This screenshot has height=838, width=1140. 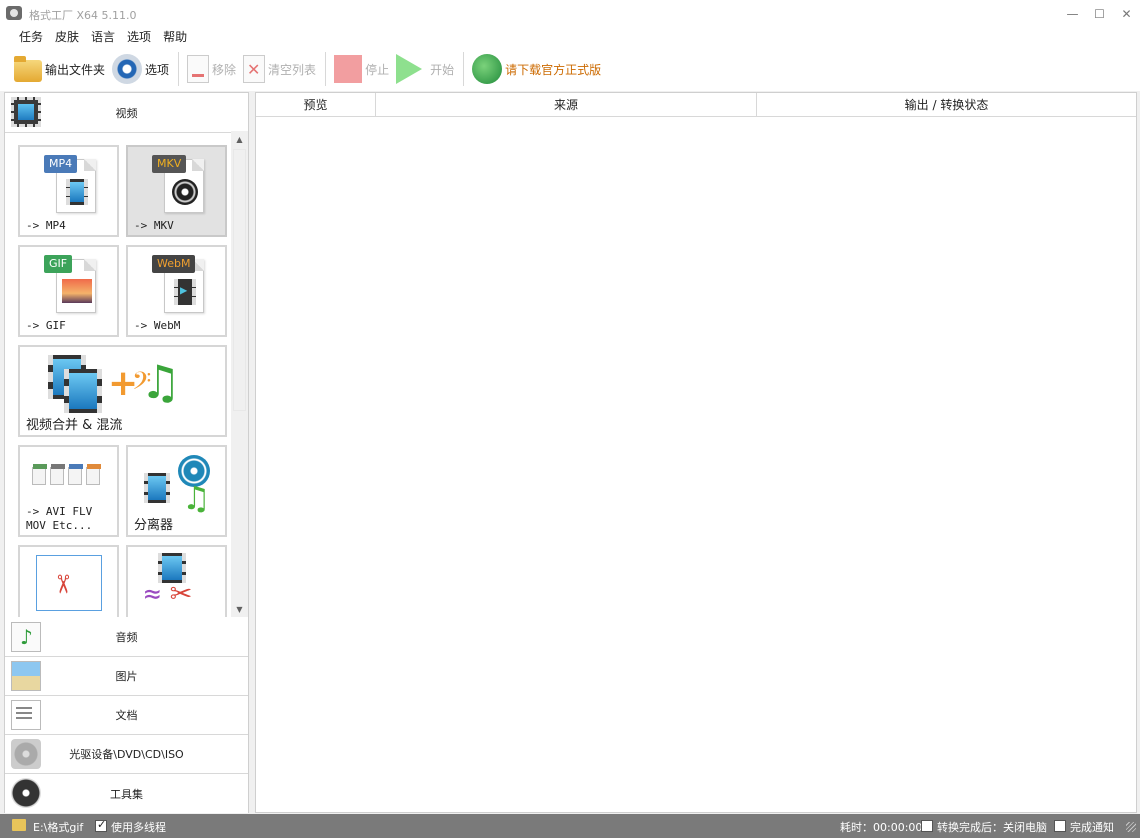 I want to click on tile-video-crop, so click(x=68, y=581).